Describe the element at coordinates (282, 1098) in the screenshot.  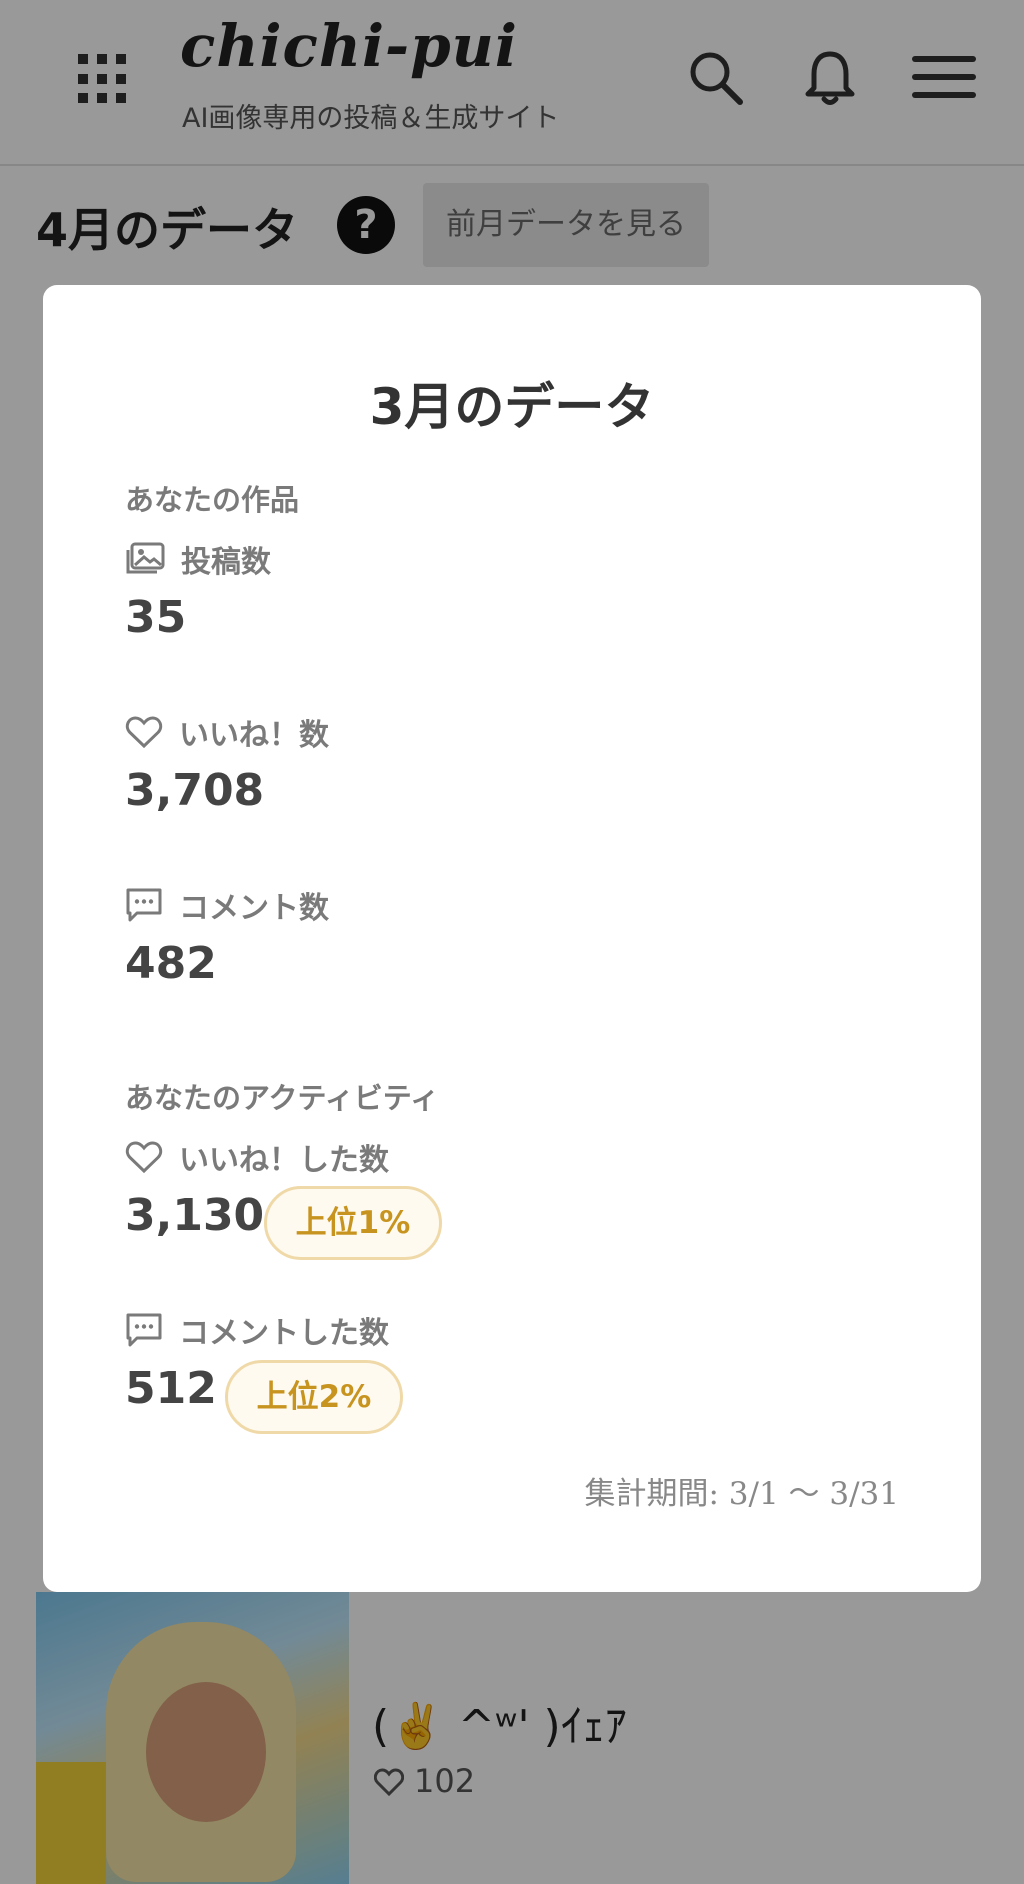
I see `activity-section-label: あなたのアクティビティ` at that location.